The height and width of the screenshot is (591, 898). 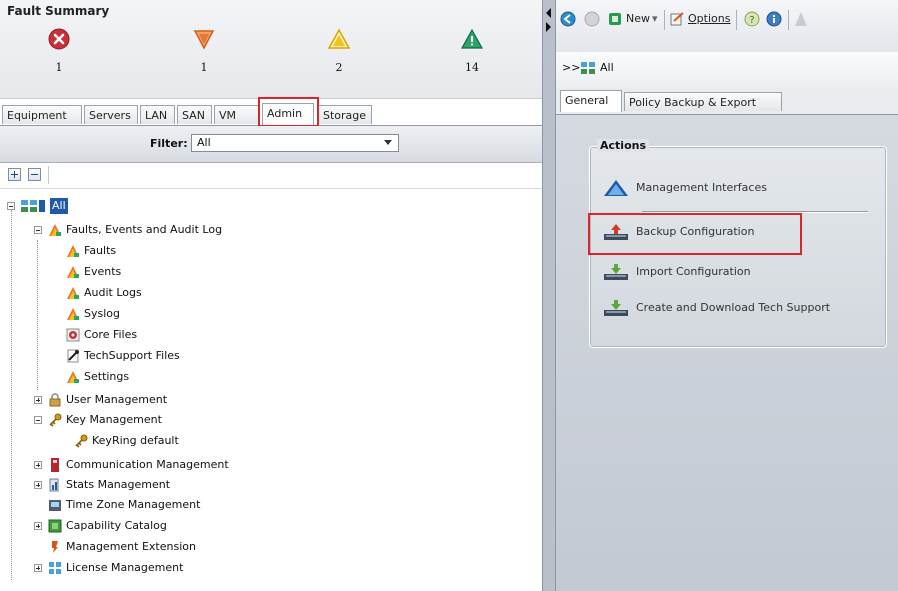 I want to click on action-label: Management Interfaces, so click(x=701, y=187).